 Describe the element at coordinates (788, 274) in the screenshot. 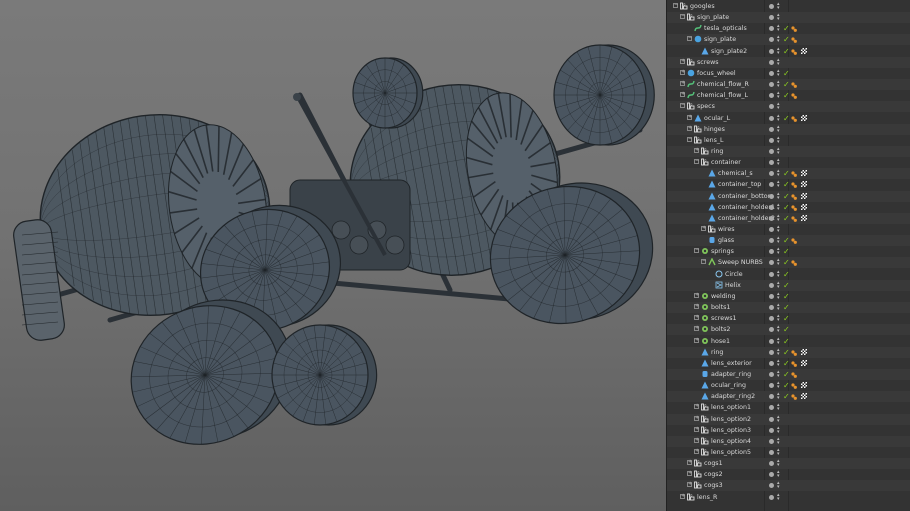

I see `tree-row: Circle ▴ ▾ ✓` at that location.